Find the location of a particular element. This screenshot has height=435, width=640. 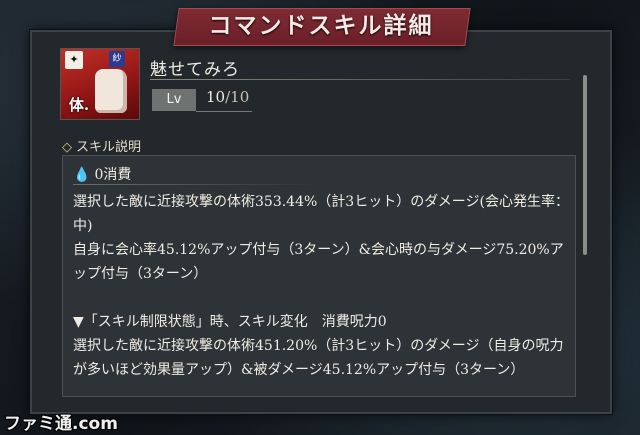

skill-type-icon: ✦ is located at coordinates (74, 60).